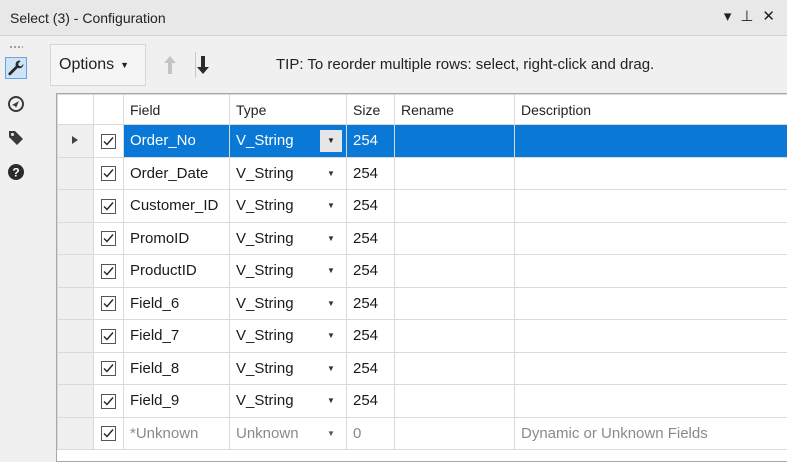  Describe the element at coordinates (176, 433) in the screenshot. I see `field-name-cell: *Unknown` at that location.